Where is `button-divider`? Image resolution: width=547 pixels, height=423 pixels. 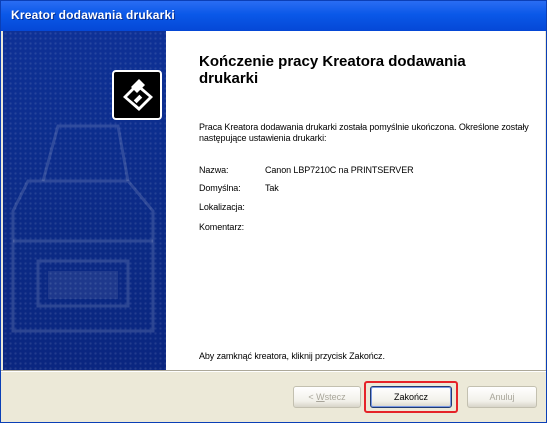 button-divider is located at coordinates (273, 371).